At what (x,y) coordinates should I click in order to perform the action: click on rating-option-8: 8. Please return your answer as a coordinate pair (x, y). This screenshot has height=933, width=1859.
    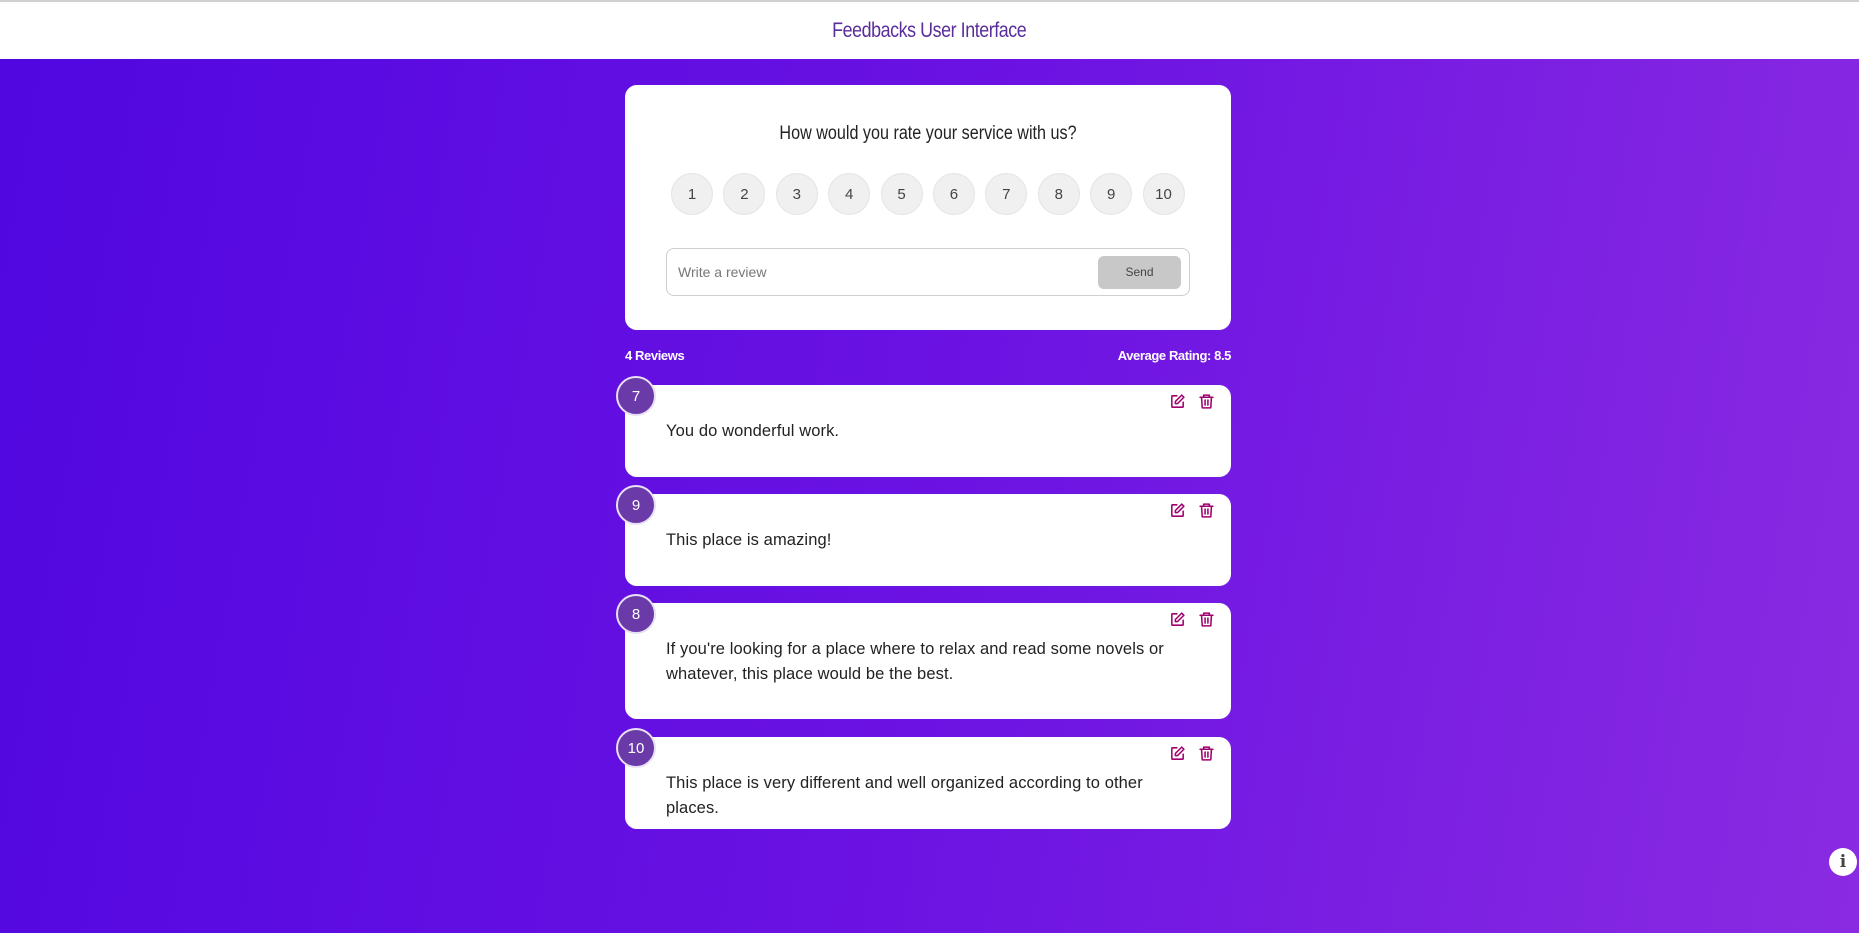
    Looking at the image, I should click on (1058, 194).